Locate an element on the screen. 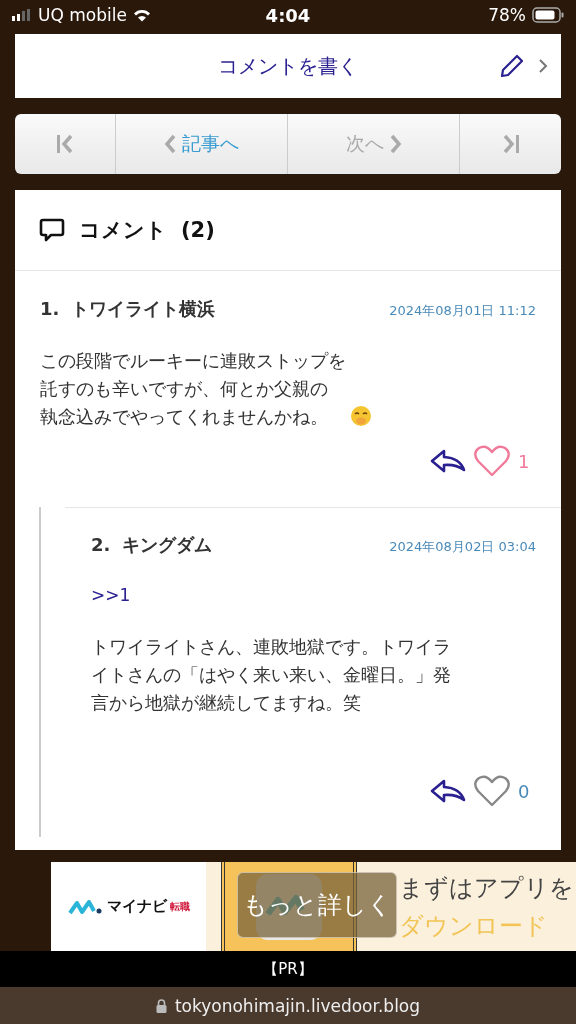 This screenshot has width=576, height=1024. lock-icon is located at coordinates (161, 1005).